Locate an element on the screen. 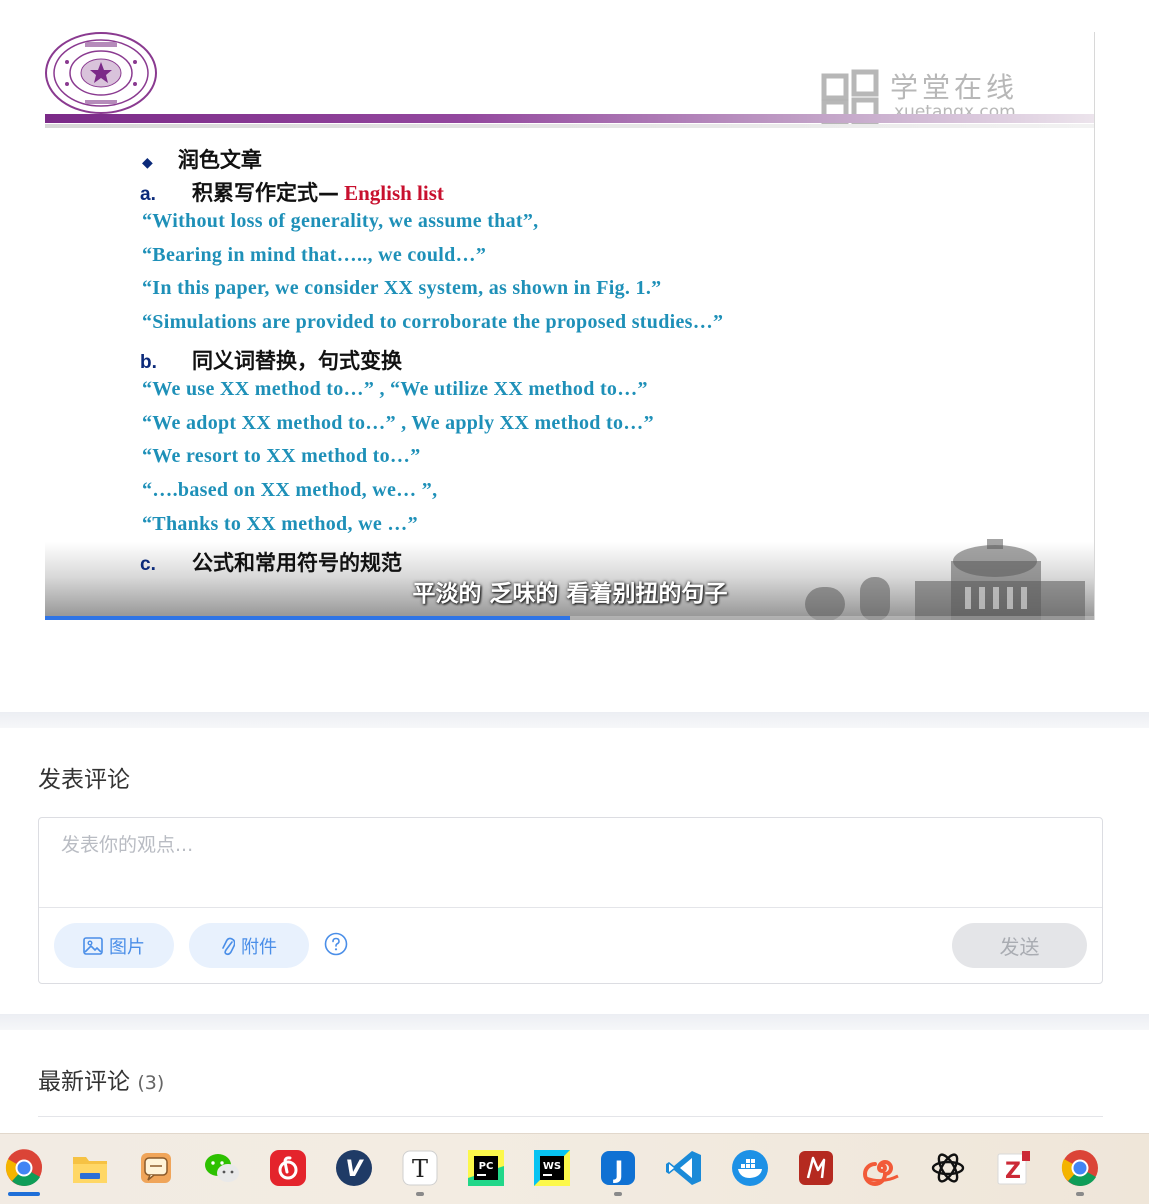 The width and height of the screenshot is (1149, 1204). zotero-icon: Z is located at coordinates (1013, 1168).